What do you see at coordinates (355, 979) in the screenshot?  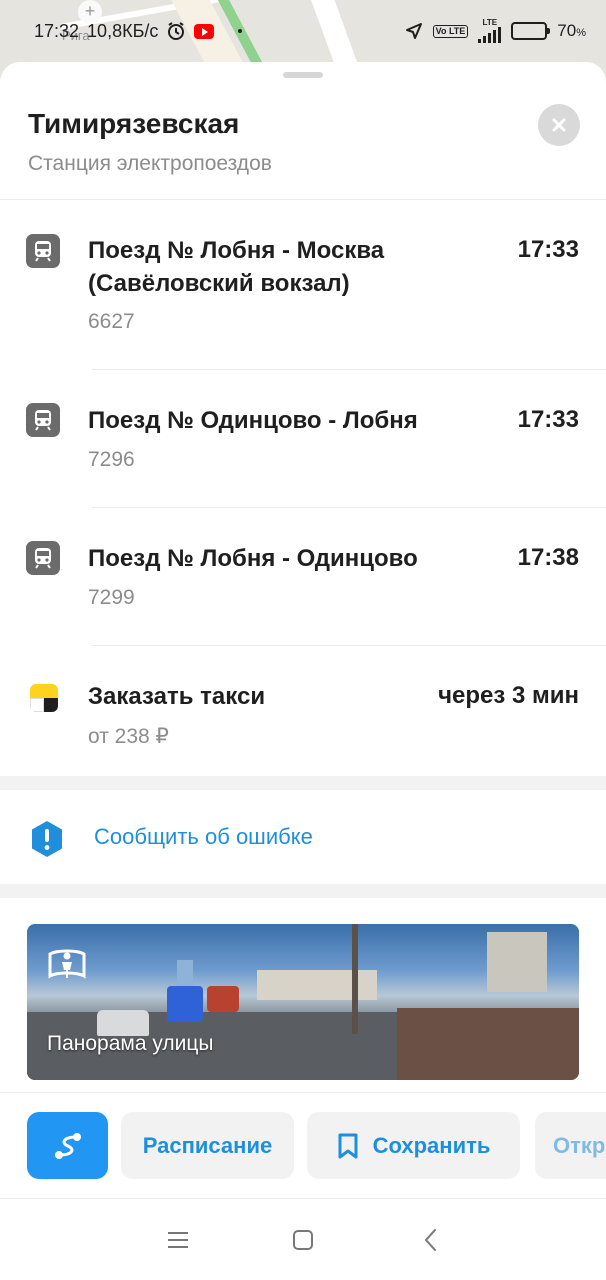 I see `panorama-pole` at bounding box center [355, 979].